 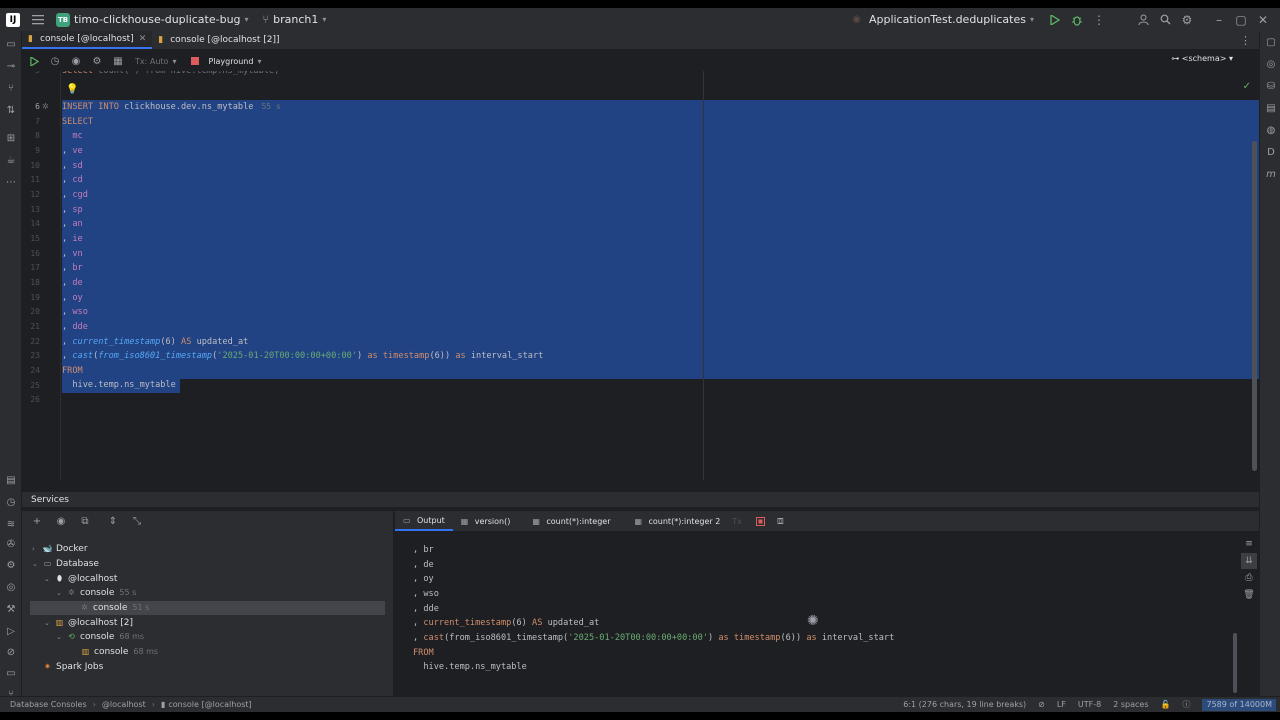 What do you see at coordinates (295, 19) in the screenshot?
I see `branch-name: branch1` at bounding box center [295, 19].